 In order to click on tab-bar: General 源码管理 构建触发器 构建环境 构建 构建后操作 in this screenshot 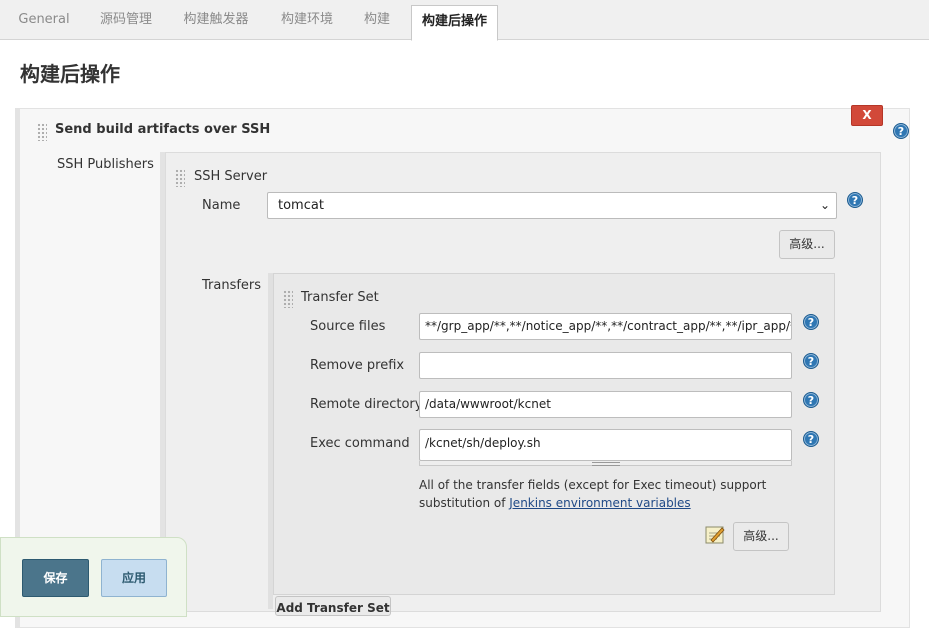, I will do `click(464, 20)`.